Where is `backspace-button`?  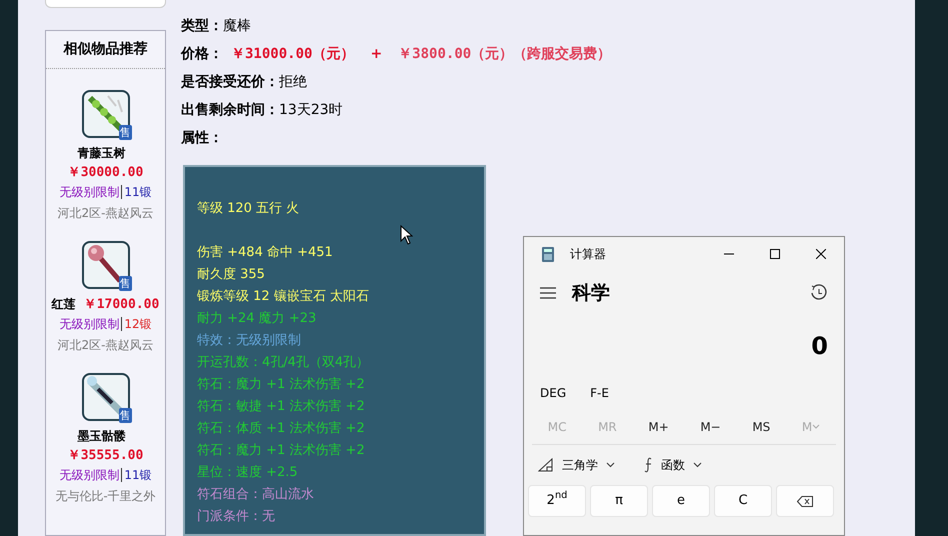
backspace-button is located at coordinates (805, 501).